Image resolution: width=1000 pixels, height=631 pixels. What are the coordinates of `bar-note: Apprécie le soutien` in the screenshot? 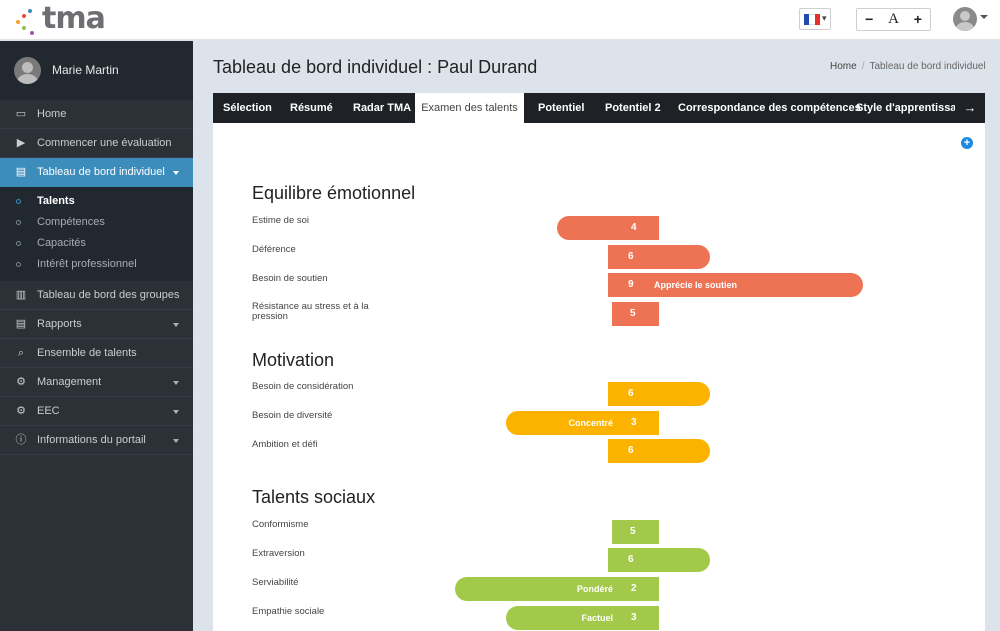 It's located at (696, 285).